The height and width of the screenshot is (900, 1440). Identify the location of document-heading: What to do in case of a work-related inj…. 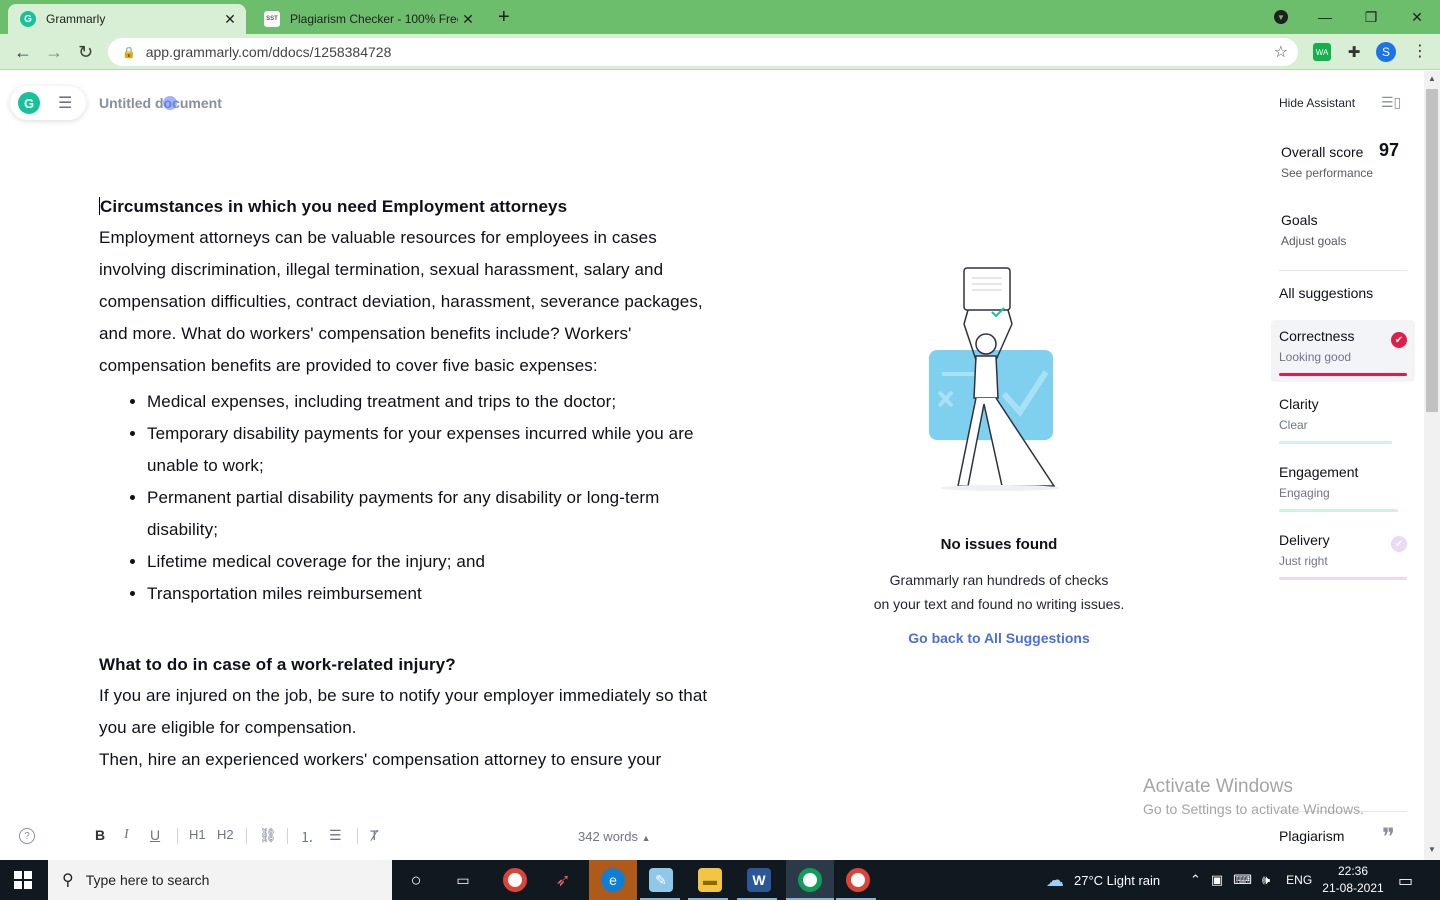
(277, 664).